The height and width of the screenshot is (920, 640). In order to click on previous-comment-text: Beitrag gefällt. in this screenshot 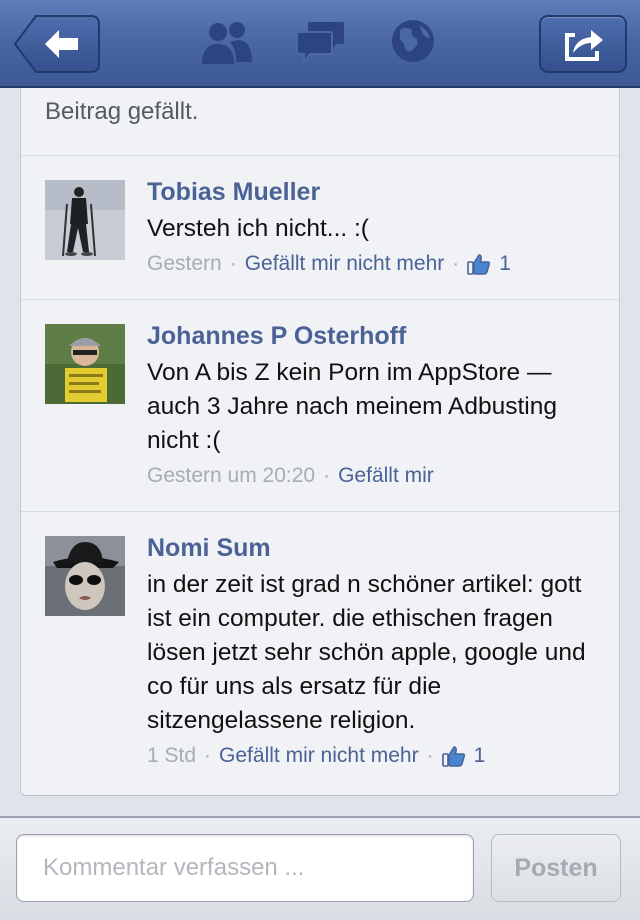, I will do `click(122, 111)`.